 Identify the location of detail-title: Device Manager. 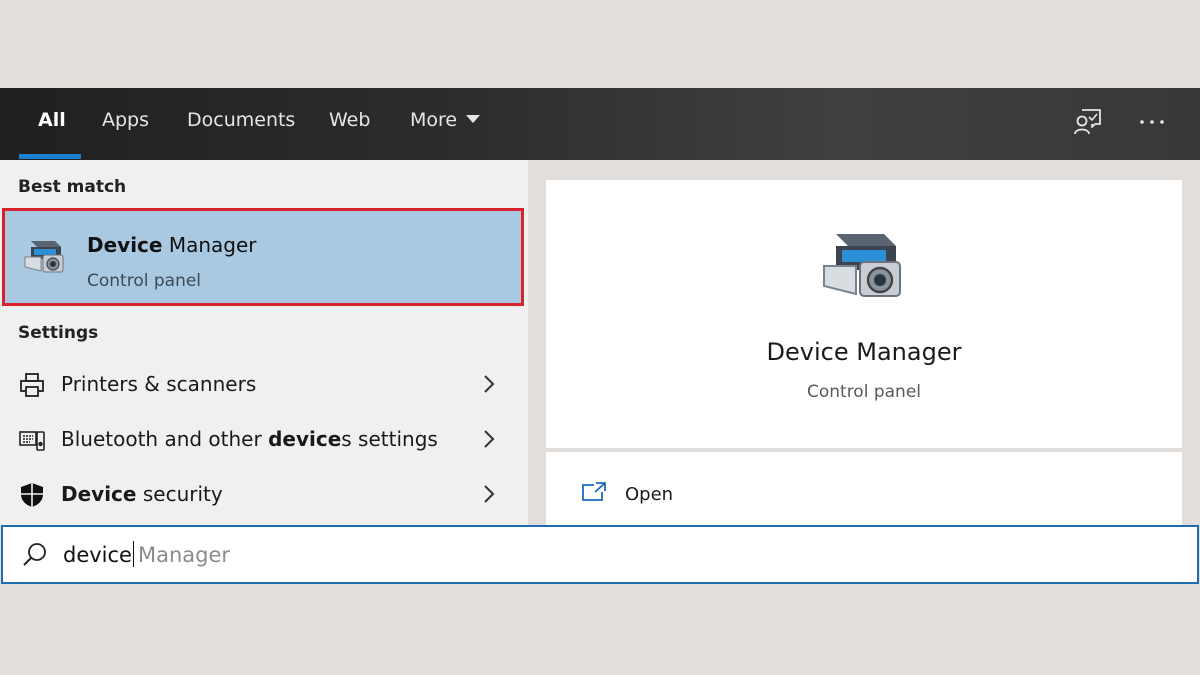
(864, 352).